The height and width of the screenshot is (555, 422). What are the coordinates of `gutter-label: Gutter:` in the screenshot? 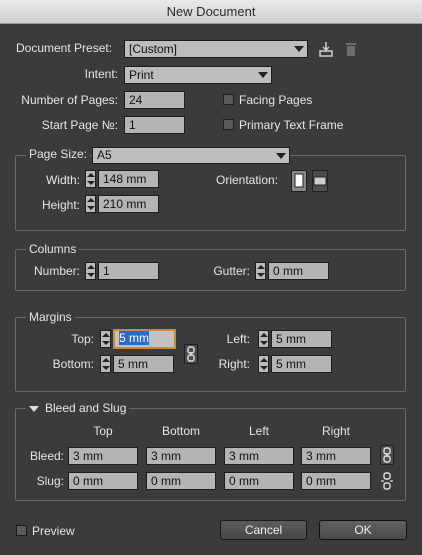 It's located at (231, 271).